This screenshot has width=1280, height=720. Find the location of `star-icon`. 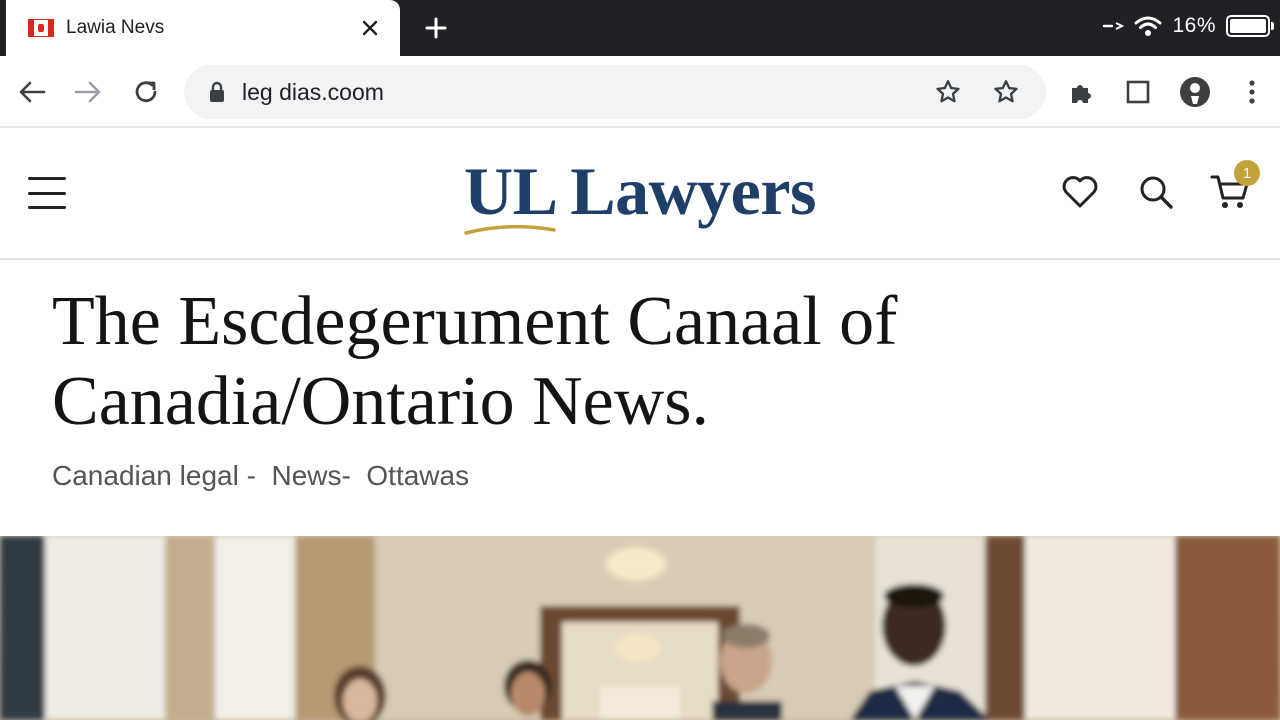

star-icon is located at coordinates (948, 92).